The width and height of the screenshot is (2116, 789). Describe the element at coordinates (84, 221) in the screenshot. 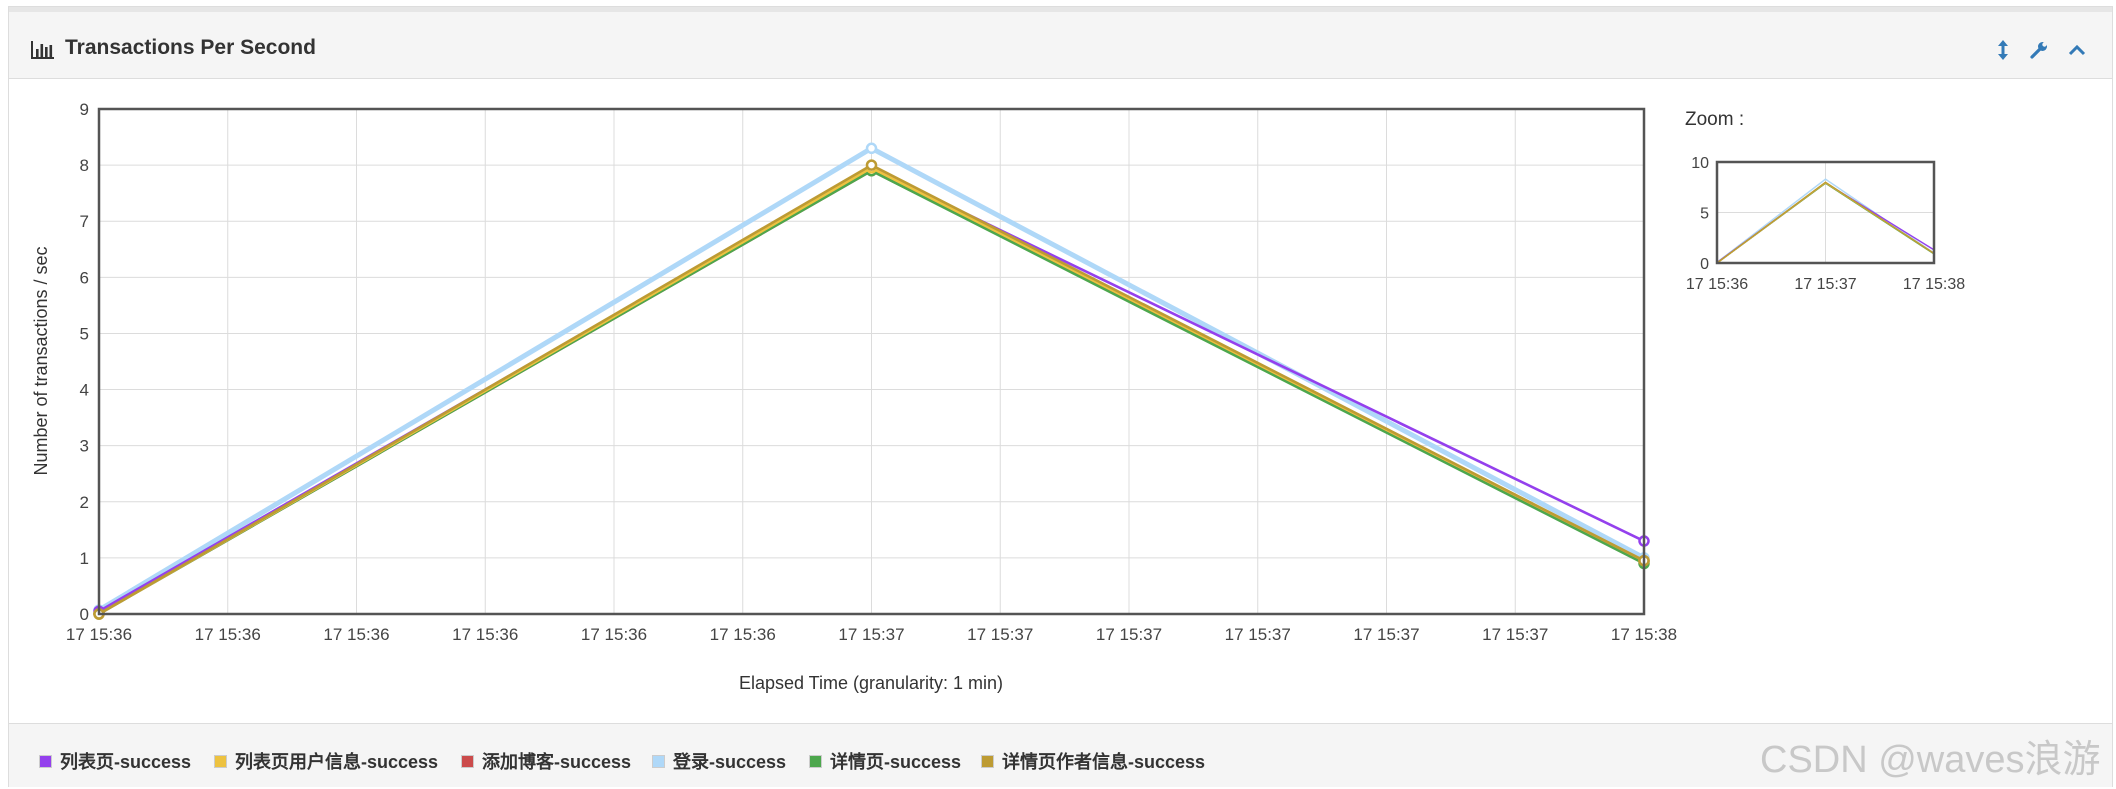

I see `y-tick-label: 7` at that location.